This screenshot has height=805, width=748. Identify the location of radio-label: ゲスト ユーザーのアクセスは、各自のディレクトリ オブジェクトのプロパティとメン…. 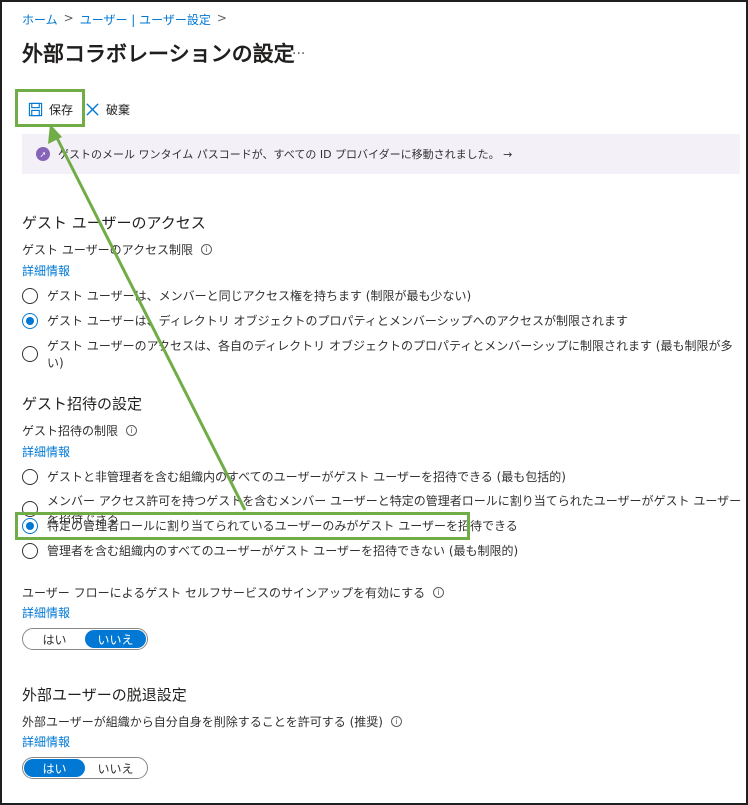
(390, 354).